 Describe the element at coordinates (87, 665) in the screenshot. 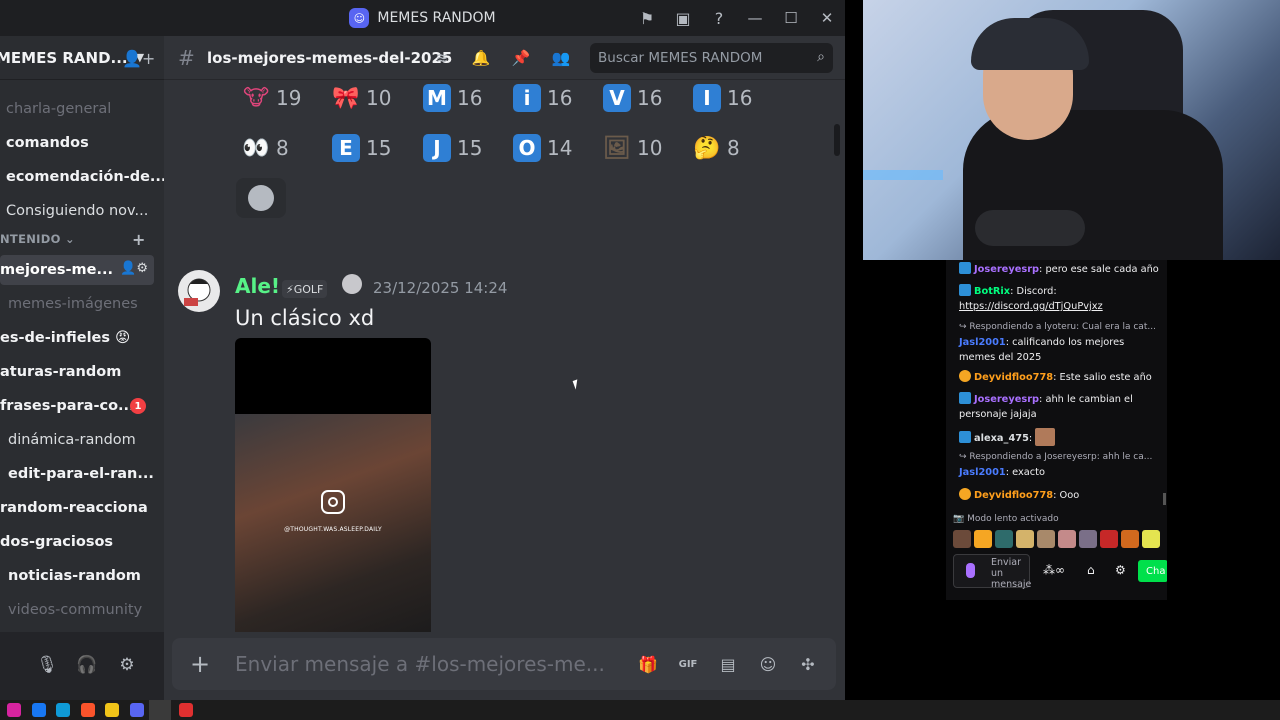

I see `headphones-icon: 🎧` at that location.